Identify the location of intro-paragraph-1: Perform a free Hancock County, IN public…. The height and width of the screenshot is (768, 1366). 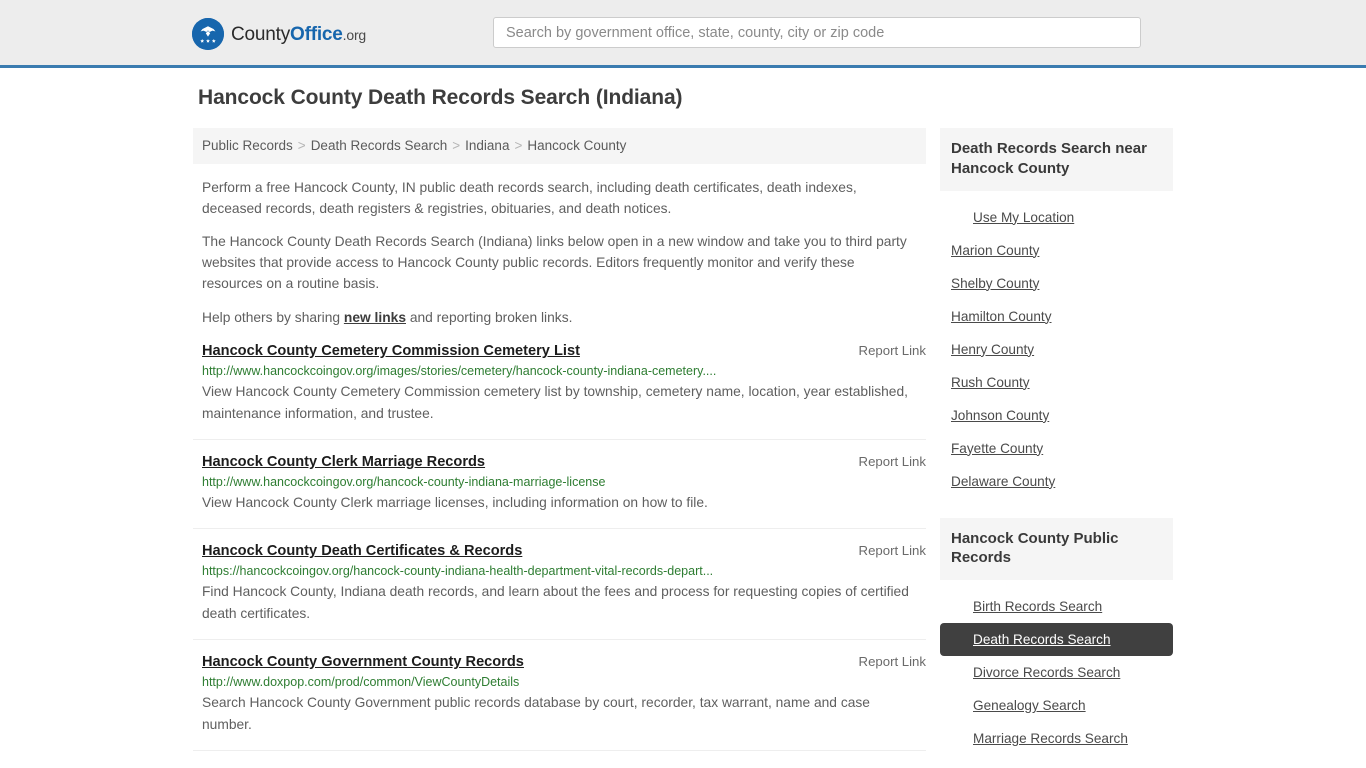
(529, 197).